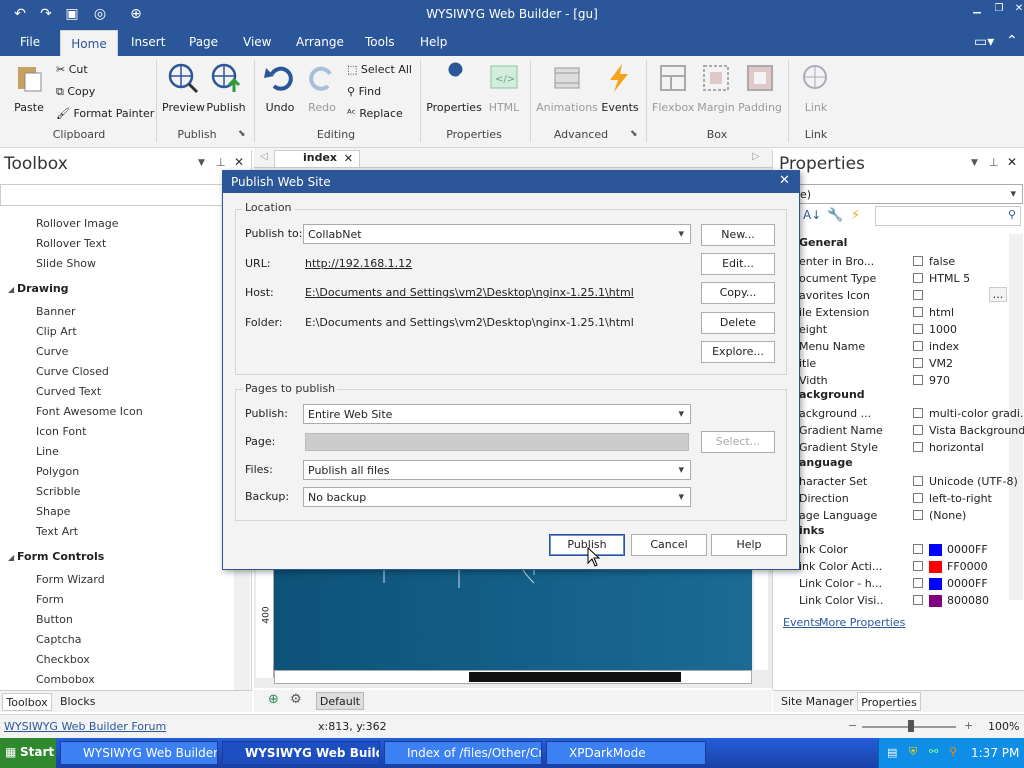 This screenshot has height=768, width=1024. Describe the element at coordinates (58, 639) in the screenshot. I see `toolbox-item: Captcha` at that location.